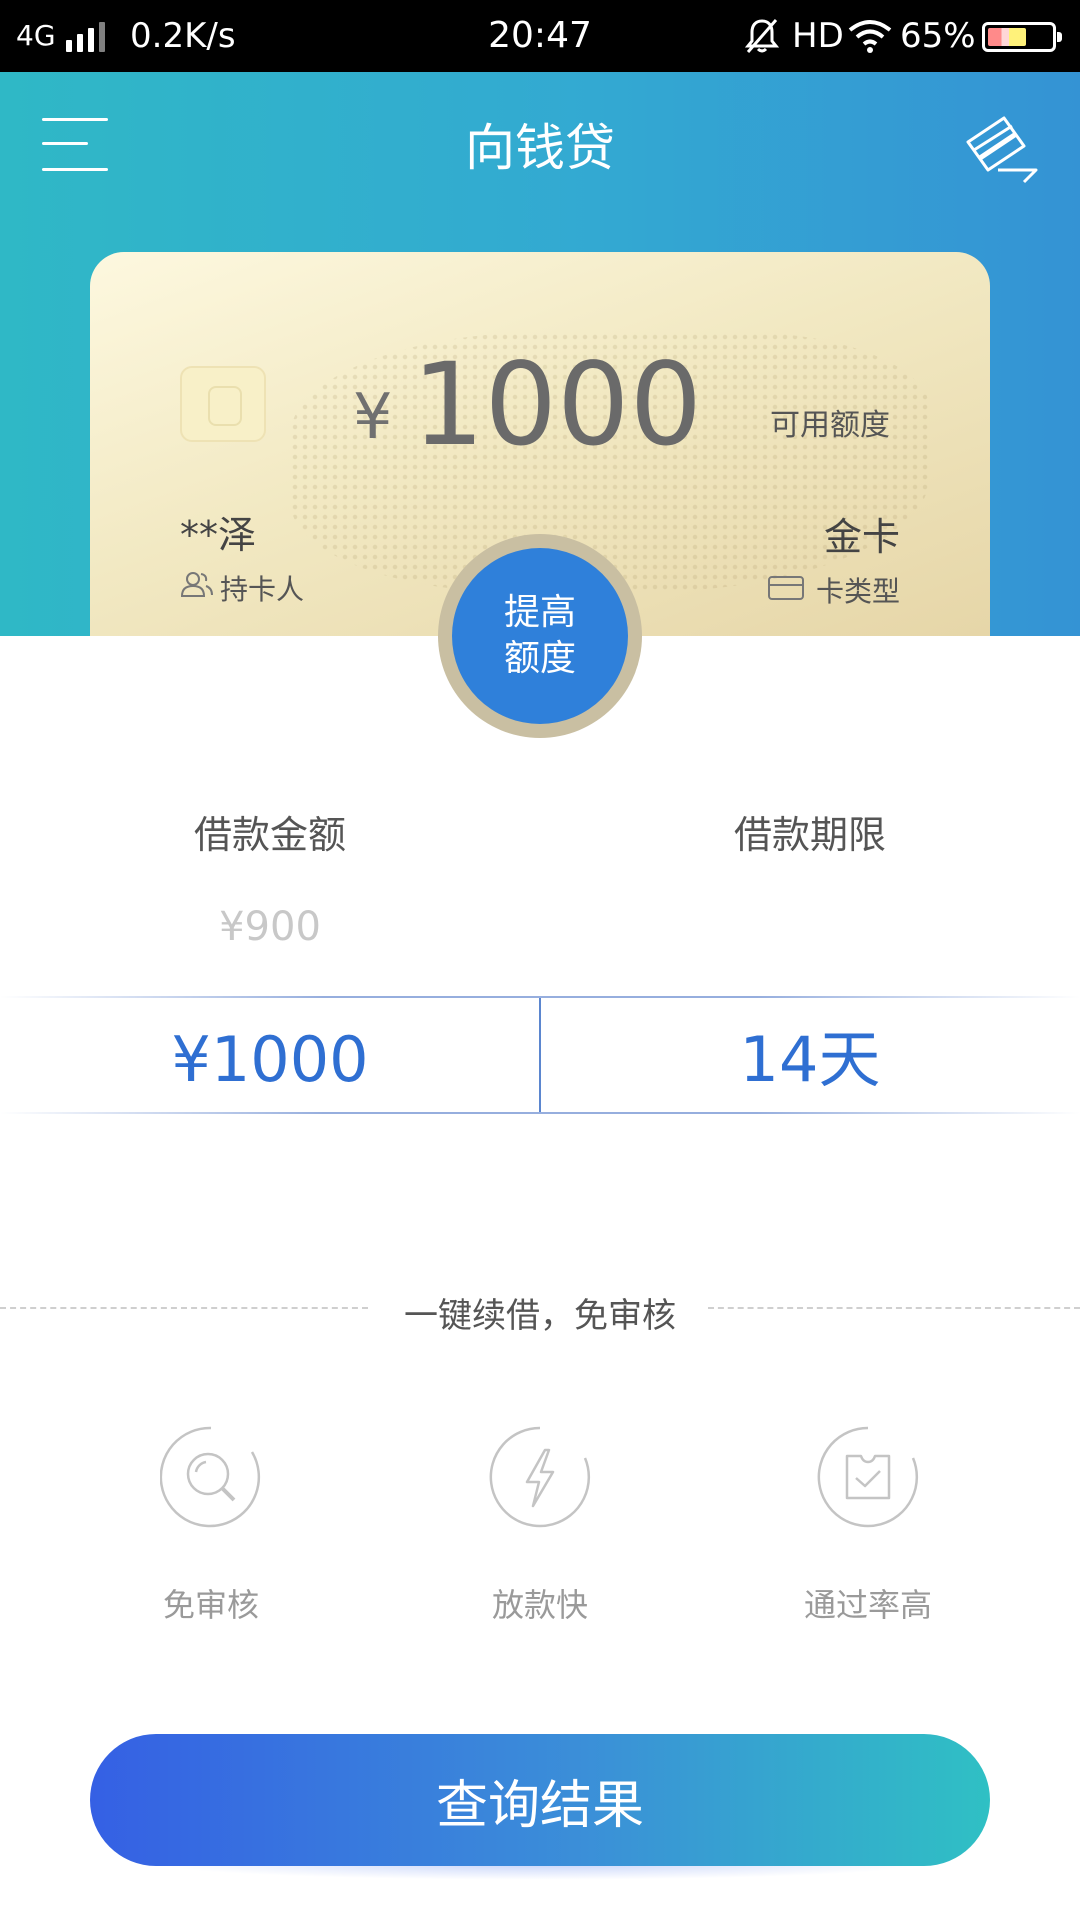  What do you see at coordinates (539, 1605) in the screenshot?
I see `feature-label: 放款快` at bounding box center [539, 1605].